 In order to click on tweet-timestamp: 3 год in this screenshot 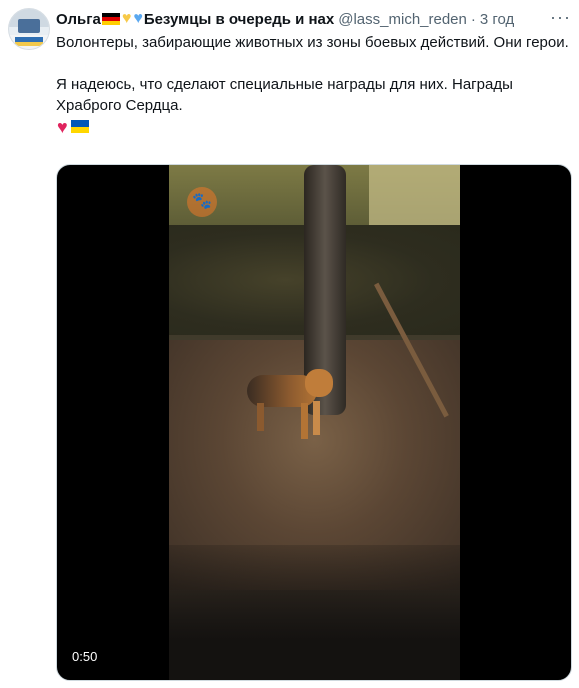, I will do `click(497, 19)`.